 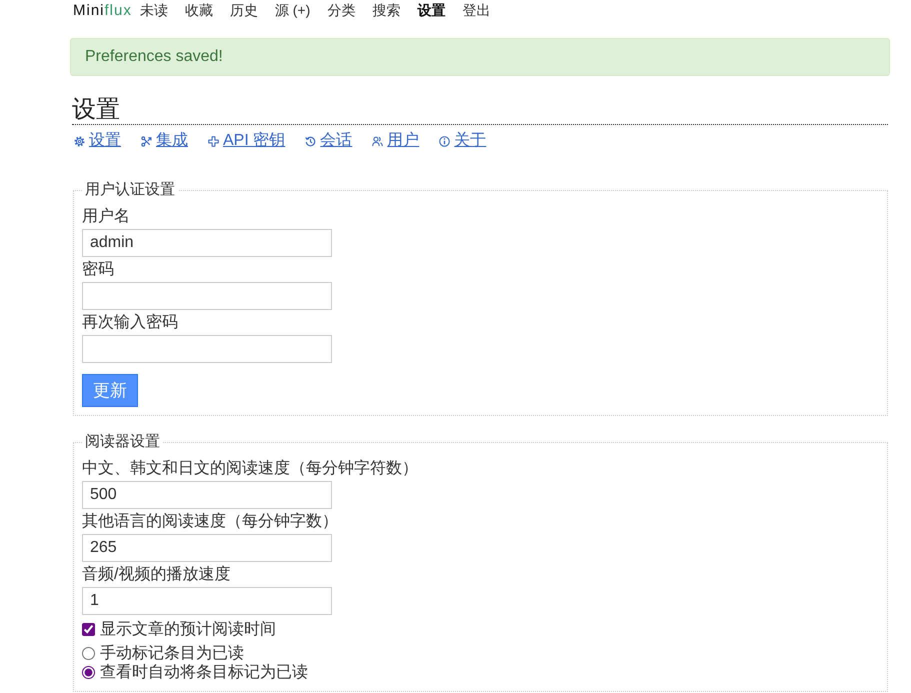 I want to click on users-icon, so click(x=378, y=141).